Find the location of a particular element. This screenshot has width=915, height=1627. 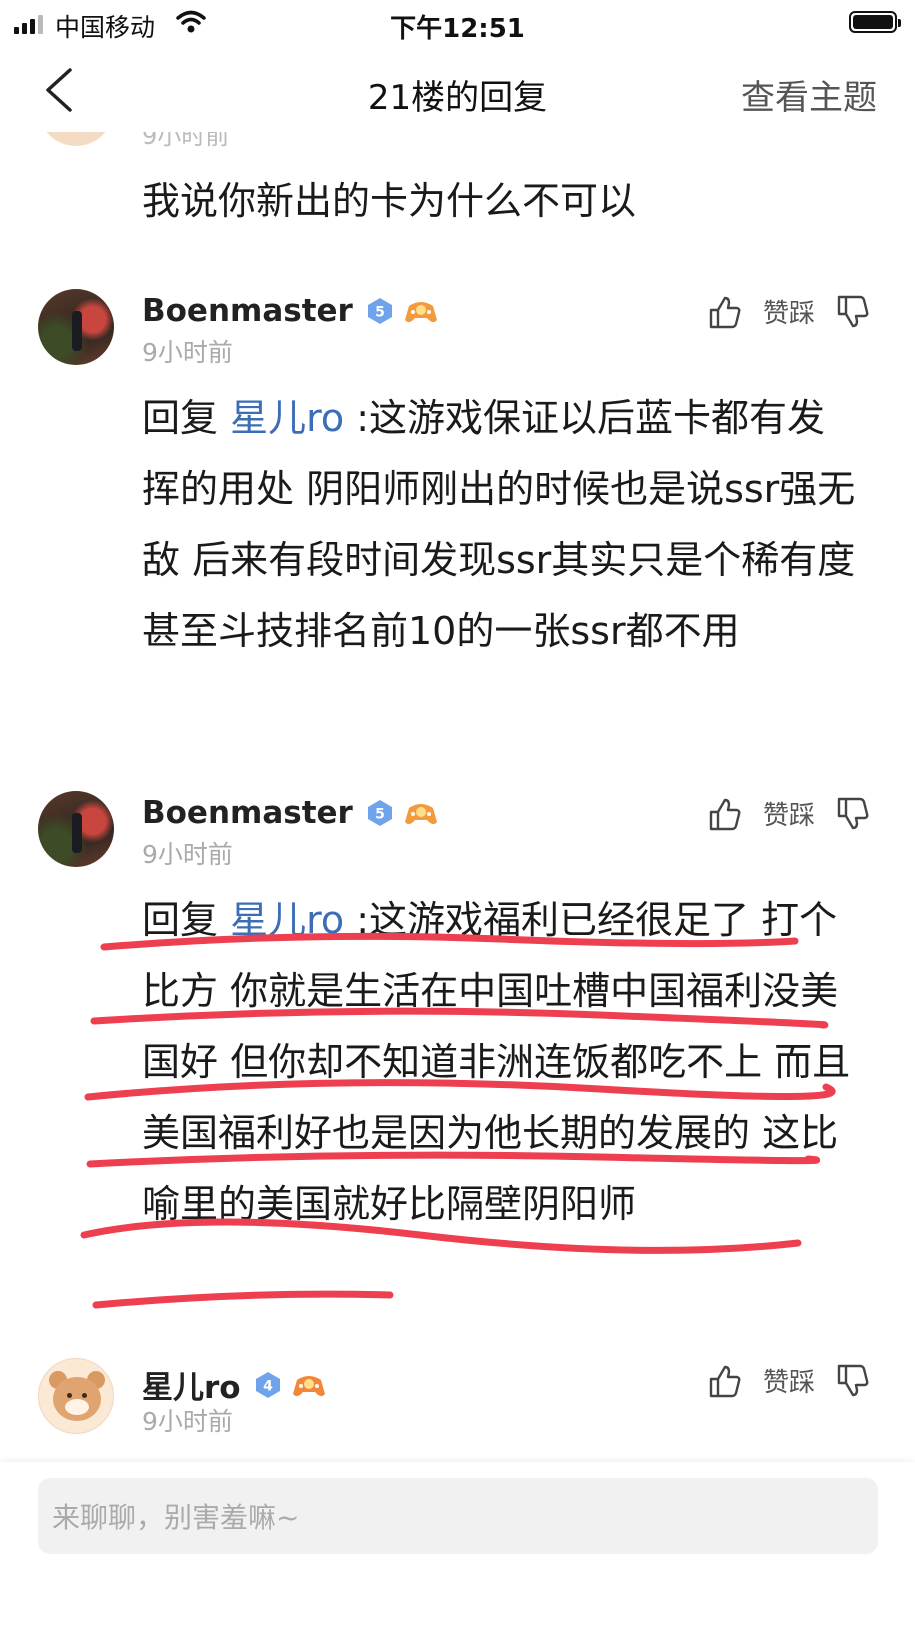

status-bar: 中国移动 下午12:51 is located at coordinates (457, 23).